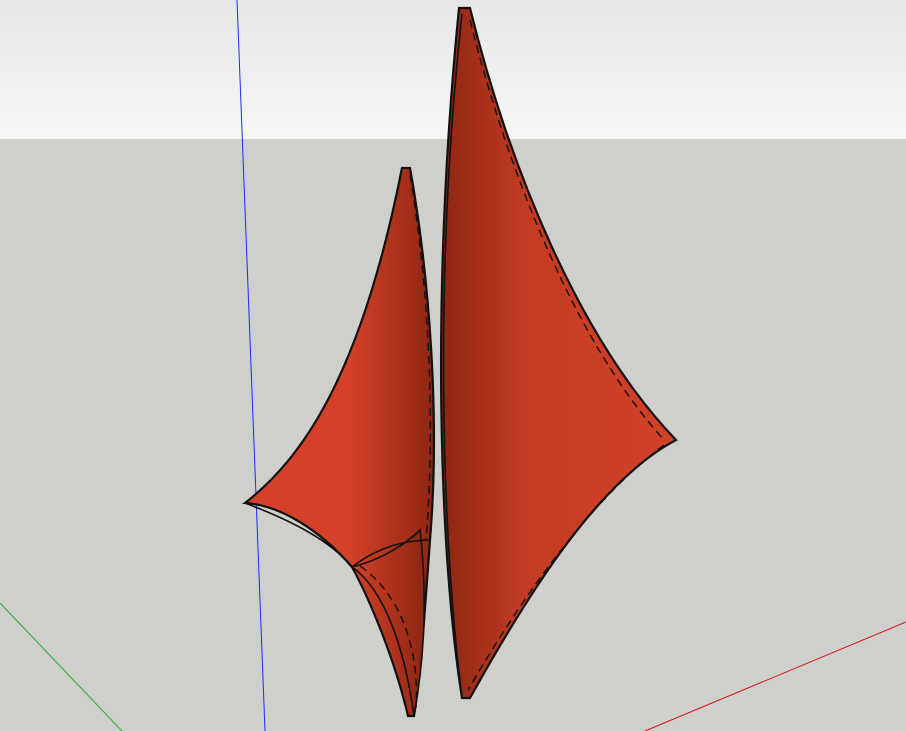 The image size is (906, 731). Describe the element at coordinates (775, 676) in the screenshot. I see `red-axis-line` at that location.